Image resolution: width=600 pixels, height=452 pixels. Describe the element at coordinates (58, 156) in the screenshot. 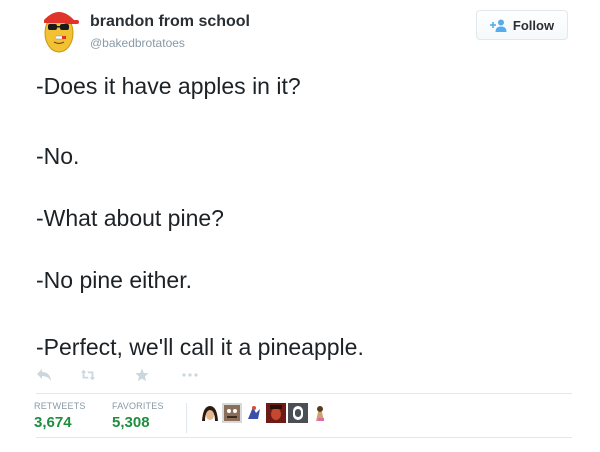

I see `tweet-text-line: -No.` at that location.